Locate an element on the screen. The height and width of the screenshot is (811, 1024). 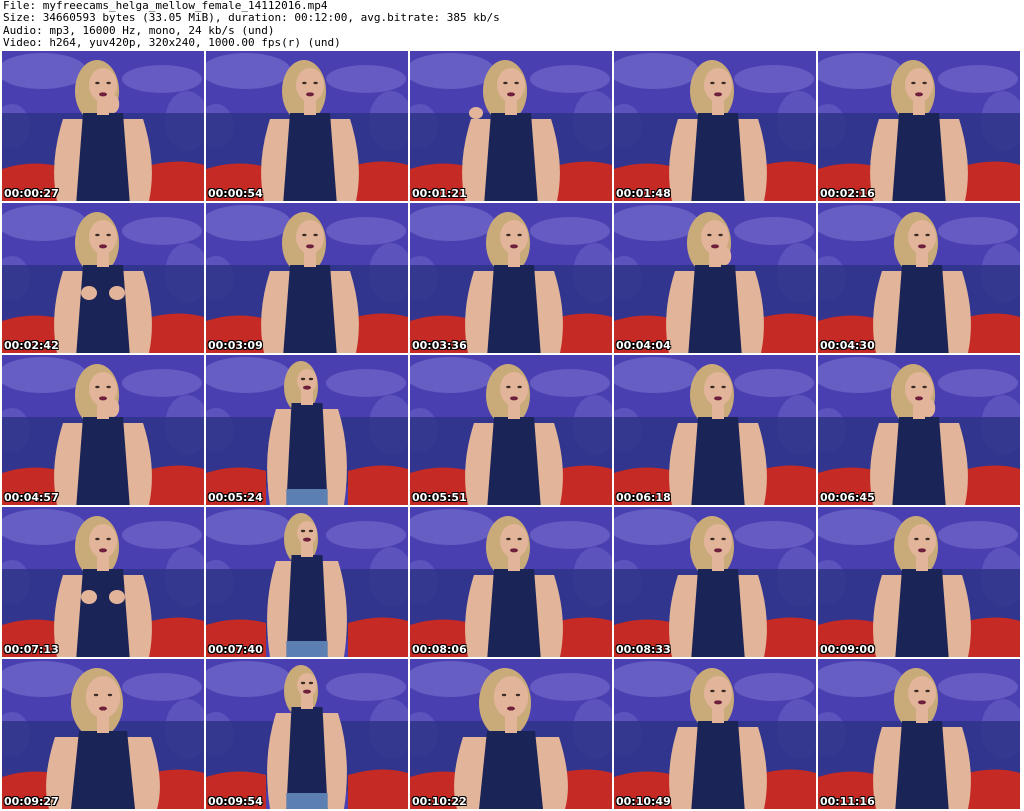
video-thumbnail: 00:06:18 is located at coordinates (715, 430).